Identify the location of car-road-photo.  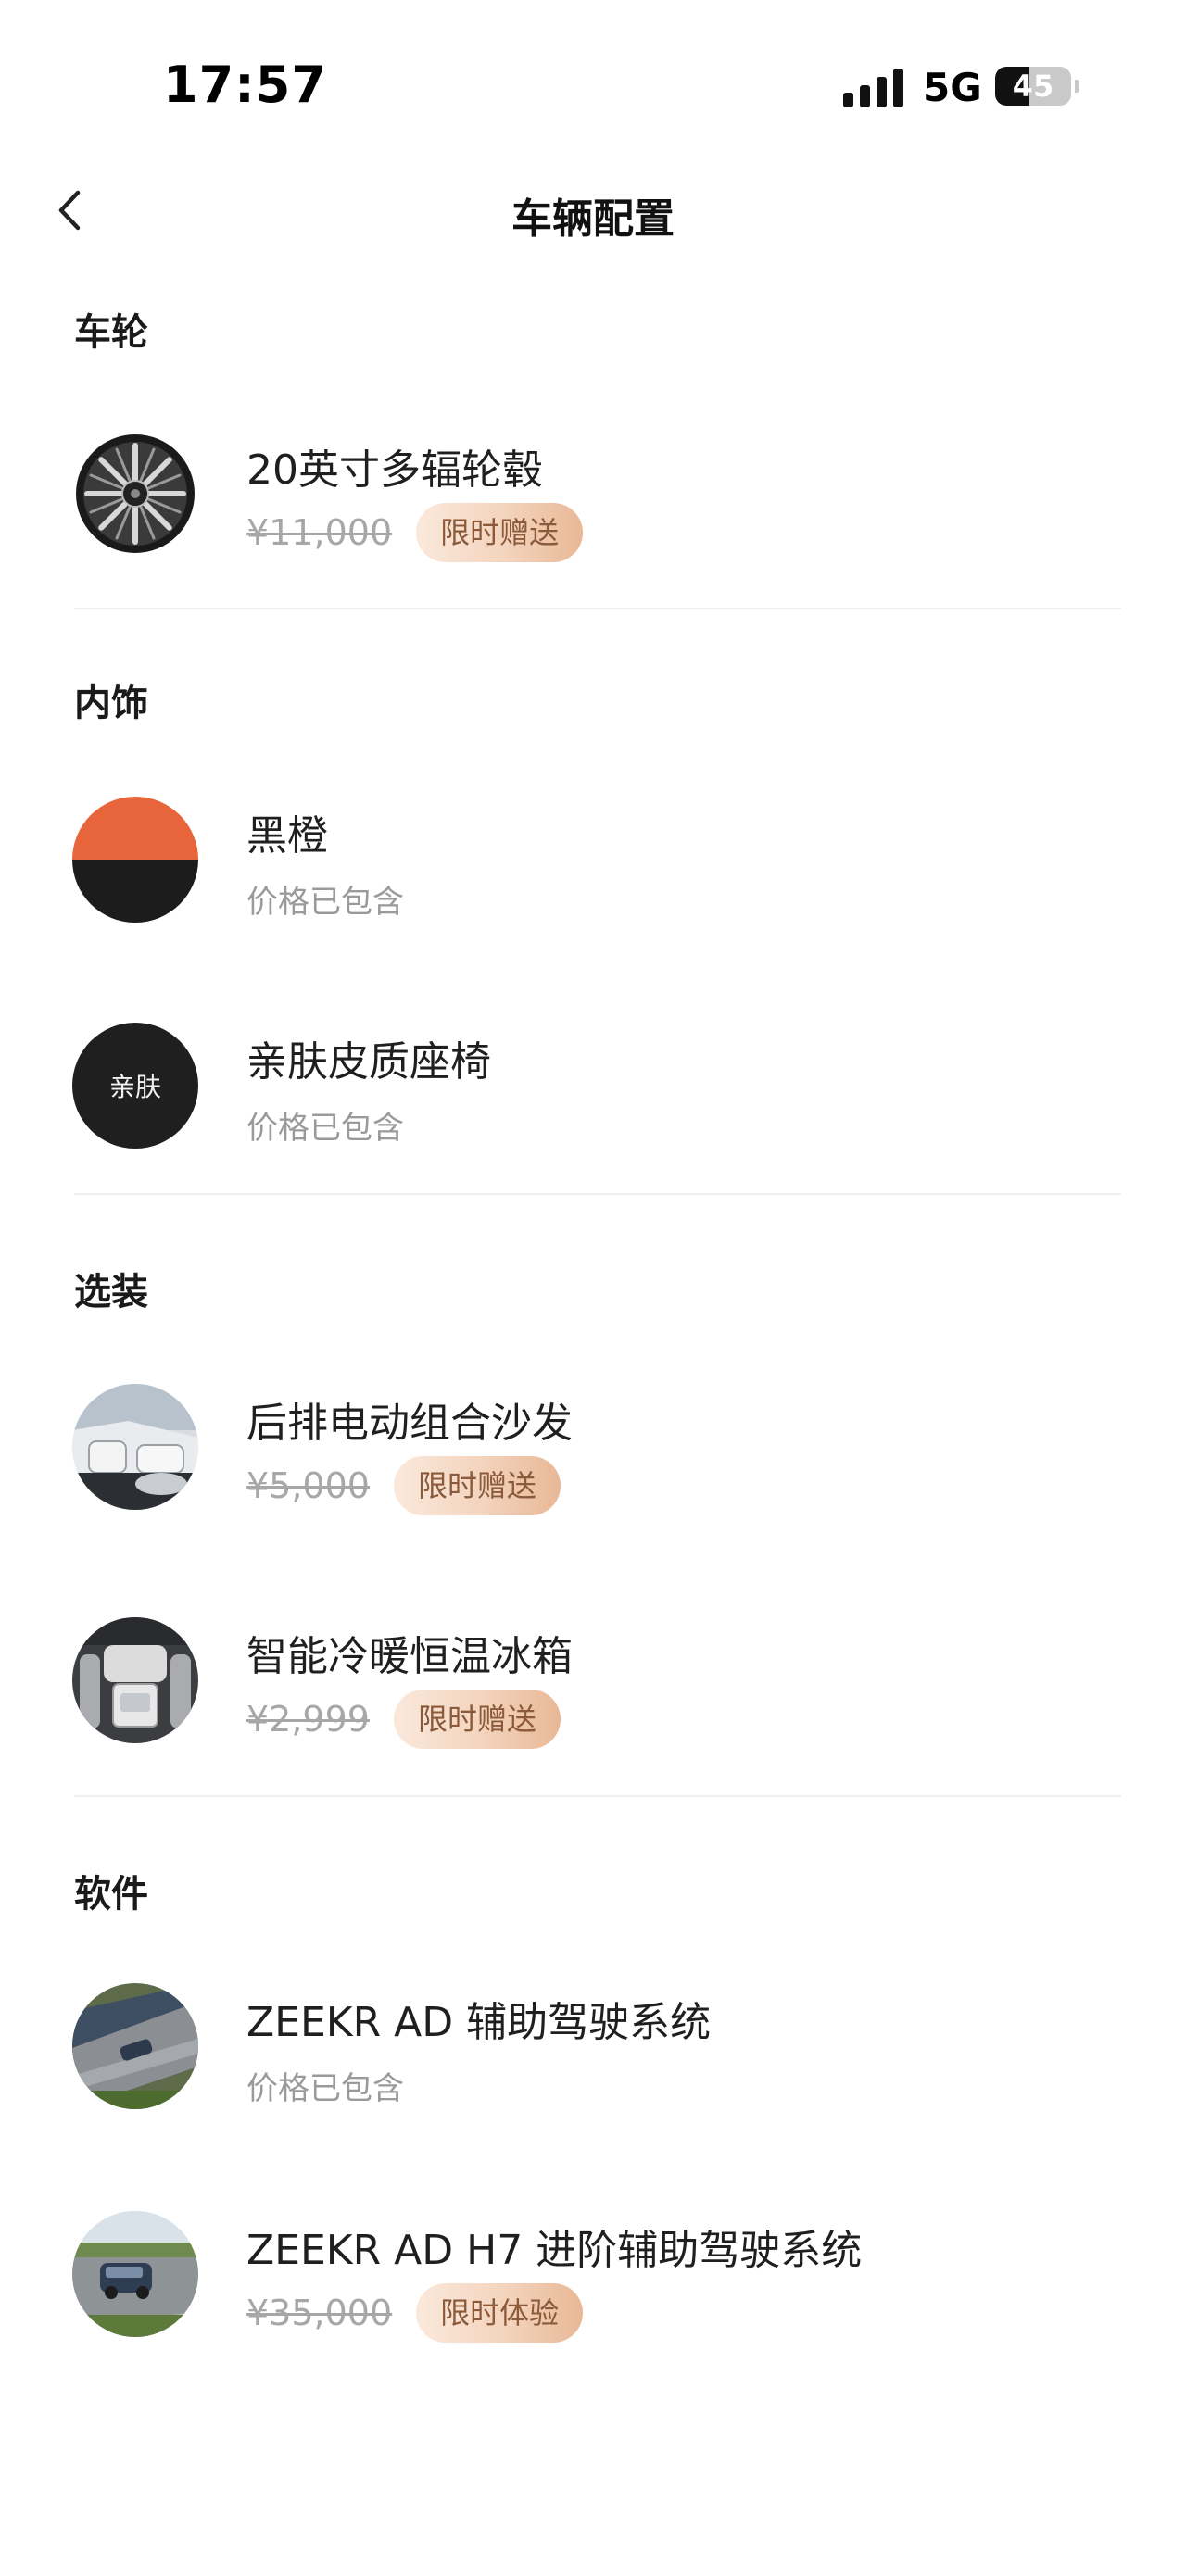
(135, 2046).